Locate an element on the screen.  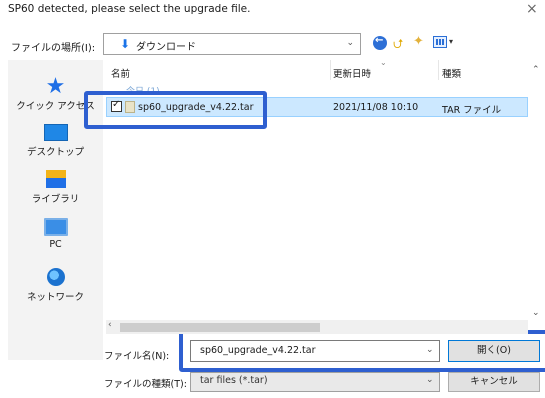
sidebar-item-label: ライブラリ is located at coordinates (55, 199).